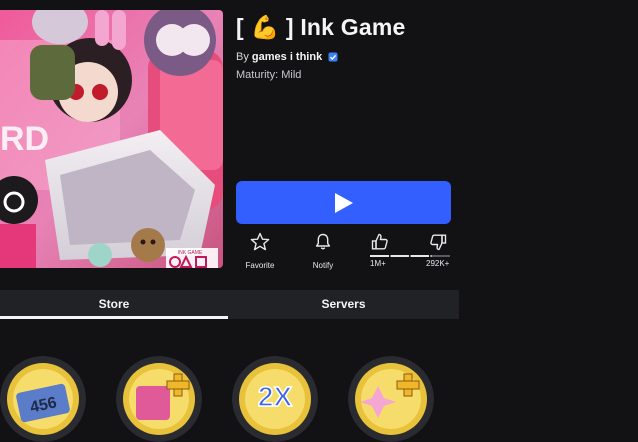 This screenshot has width=638, height=442. I want to click on plus-item-icon, so click(159, 399).